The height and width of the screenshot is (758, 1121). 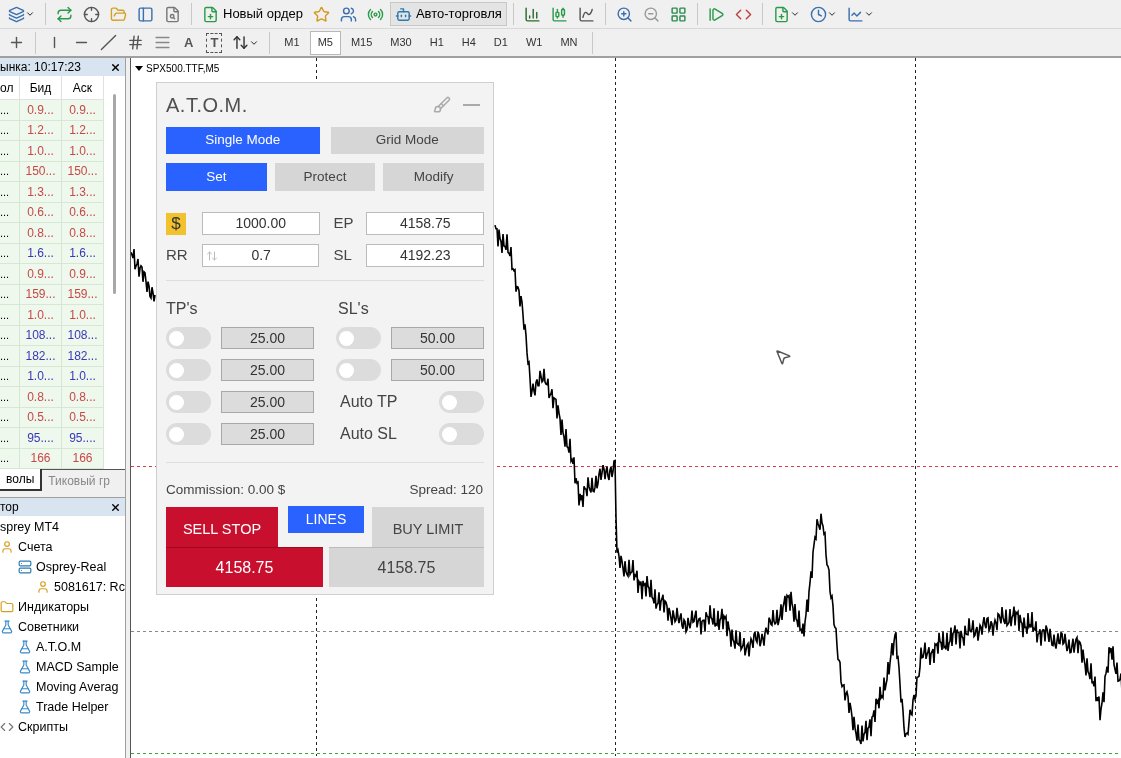 I want to click on buy-limit-button: BUY LIMIT, so click(x=428, y=527).